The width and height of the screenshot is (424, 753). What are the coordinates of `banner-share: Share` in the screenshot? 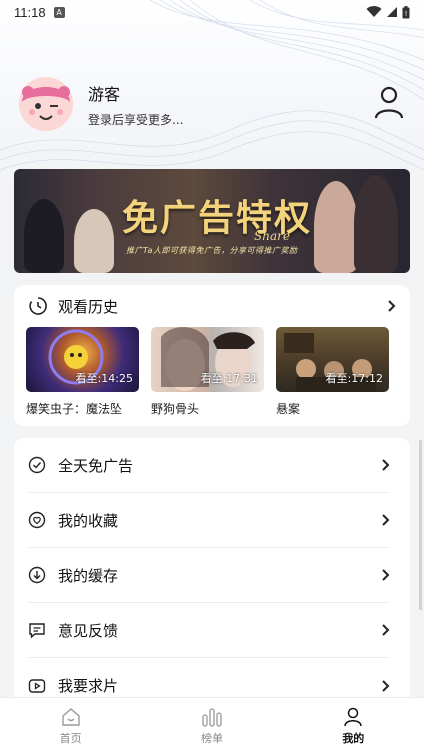 It's located at (272, 236).